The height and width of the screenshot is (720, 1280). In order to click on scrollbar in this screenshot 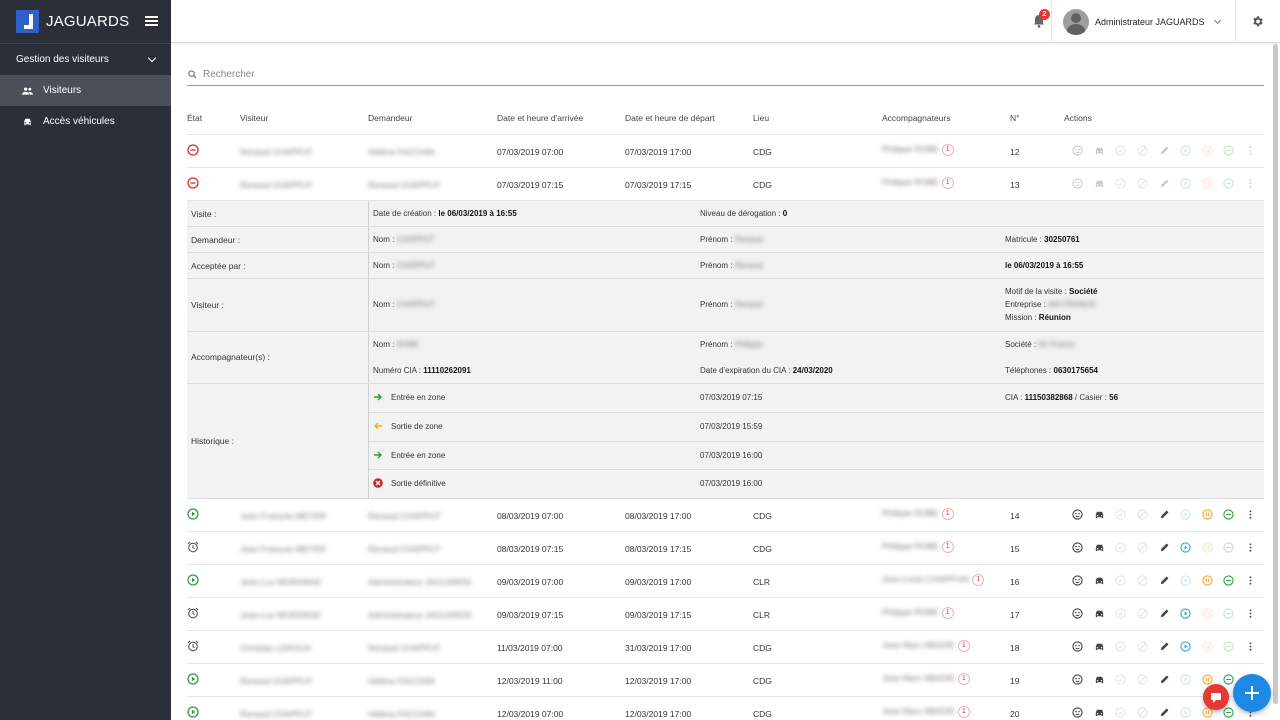, I will do `click(1275, 374)`.